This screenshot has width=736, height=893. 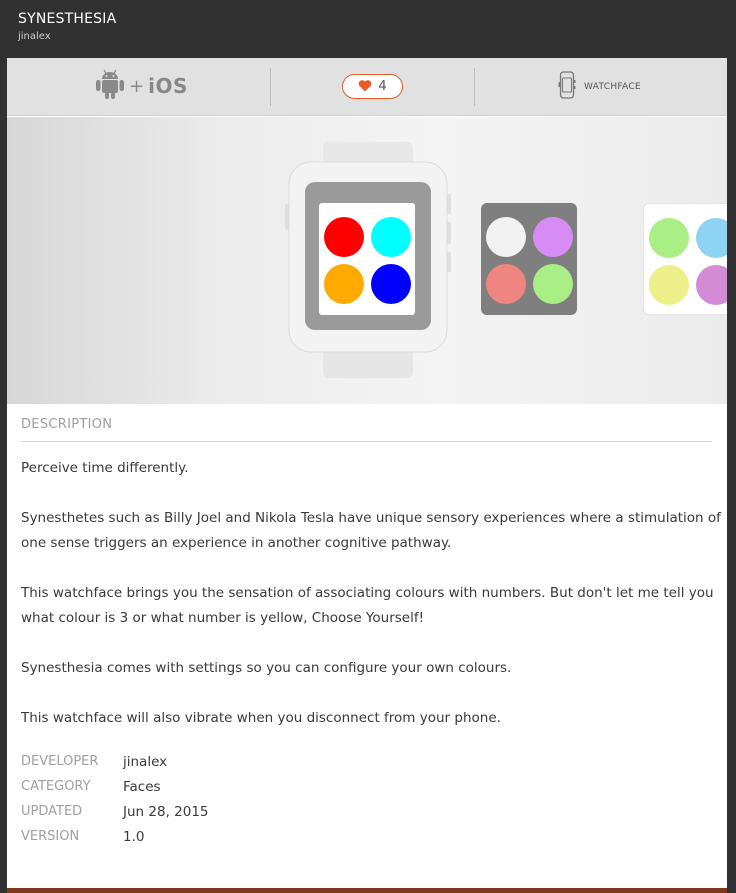 I want to click on hearts-button: 4, so click(x=372, y=86).